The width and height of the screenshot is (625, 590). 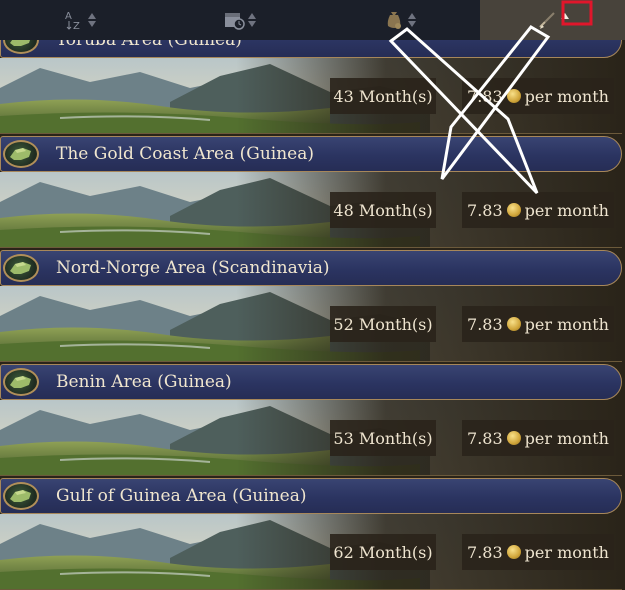 I want to click on destination-name: The Gold Coast Area (Guinea), so click(x=185, y=154).